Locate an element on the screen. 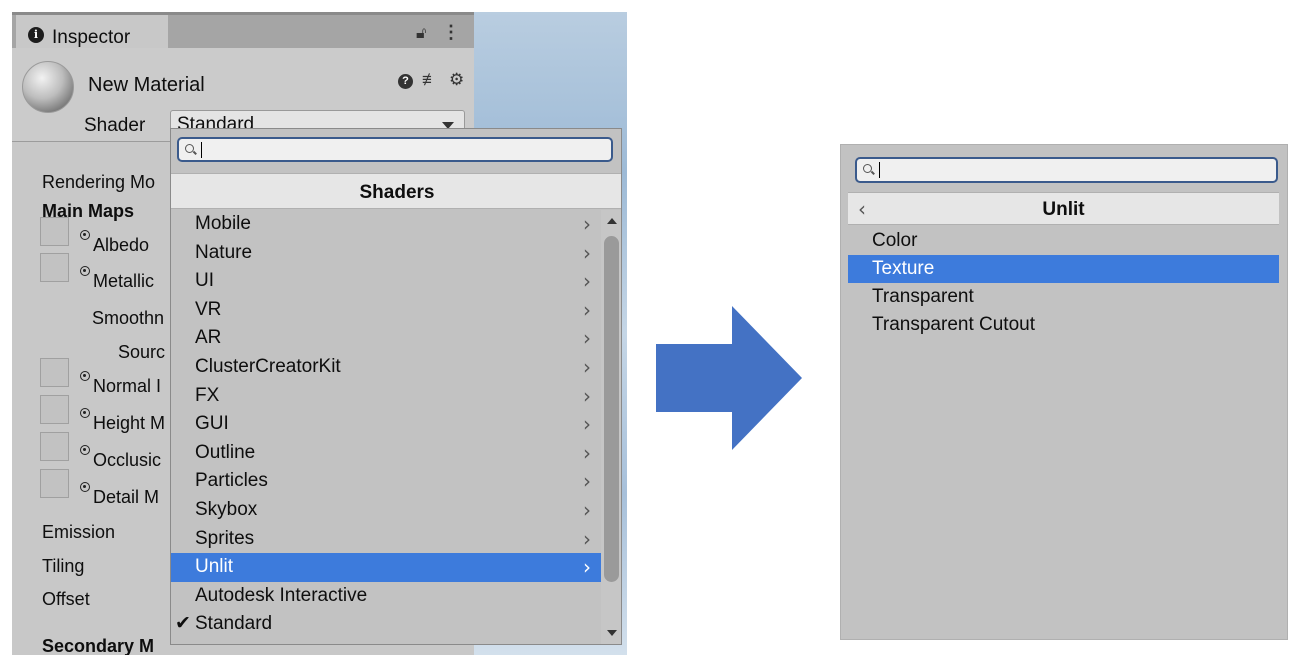  tab-label: Inspector is located at coordinates (91, 37).